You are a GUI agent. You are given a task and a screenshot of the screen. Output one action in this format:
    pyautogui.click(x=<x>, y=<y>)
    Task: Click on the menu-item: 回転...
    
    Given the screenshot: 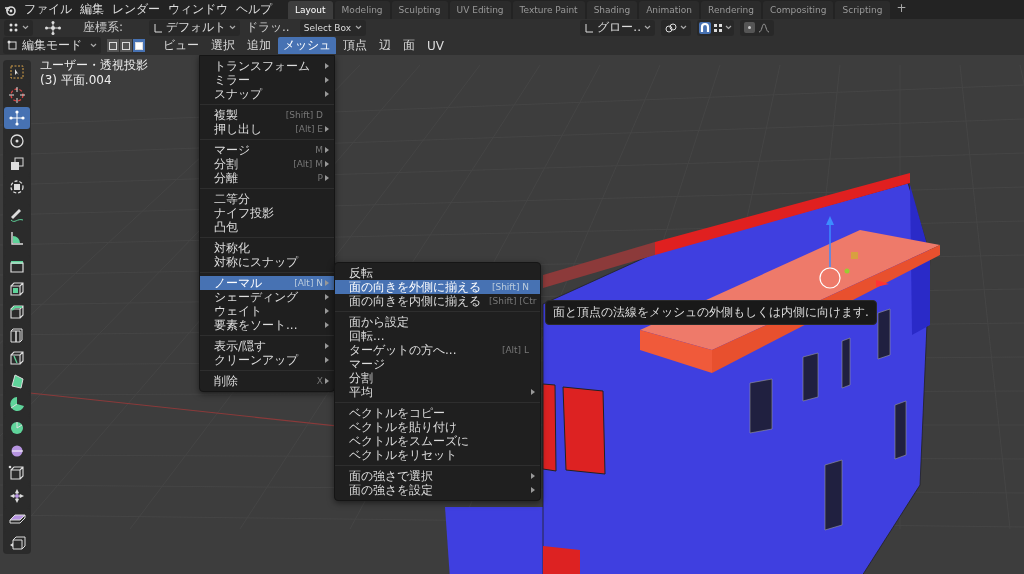 What is the action you would take?
    pyautogui.click(x=437, y=336)
    